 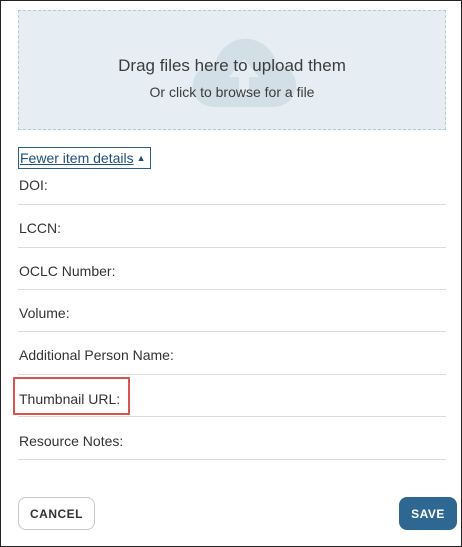 I want to click on field-label: Volume:, so click(x=44, y=313).